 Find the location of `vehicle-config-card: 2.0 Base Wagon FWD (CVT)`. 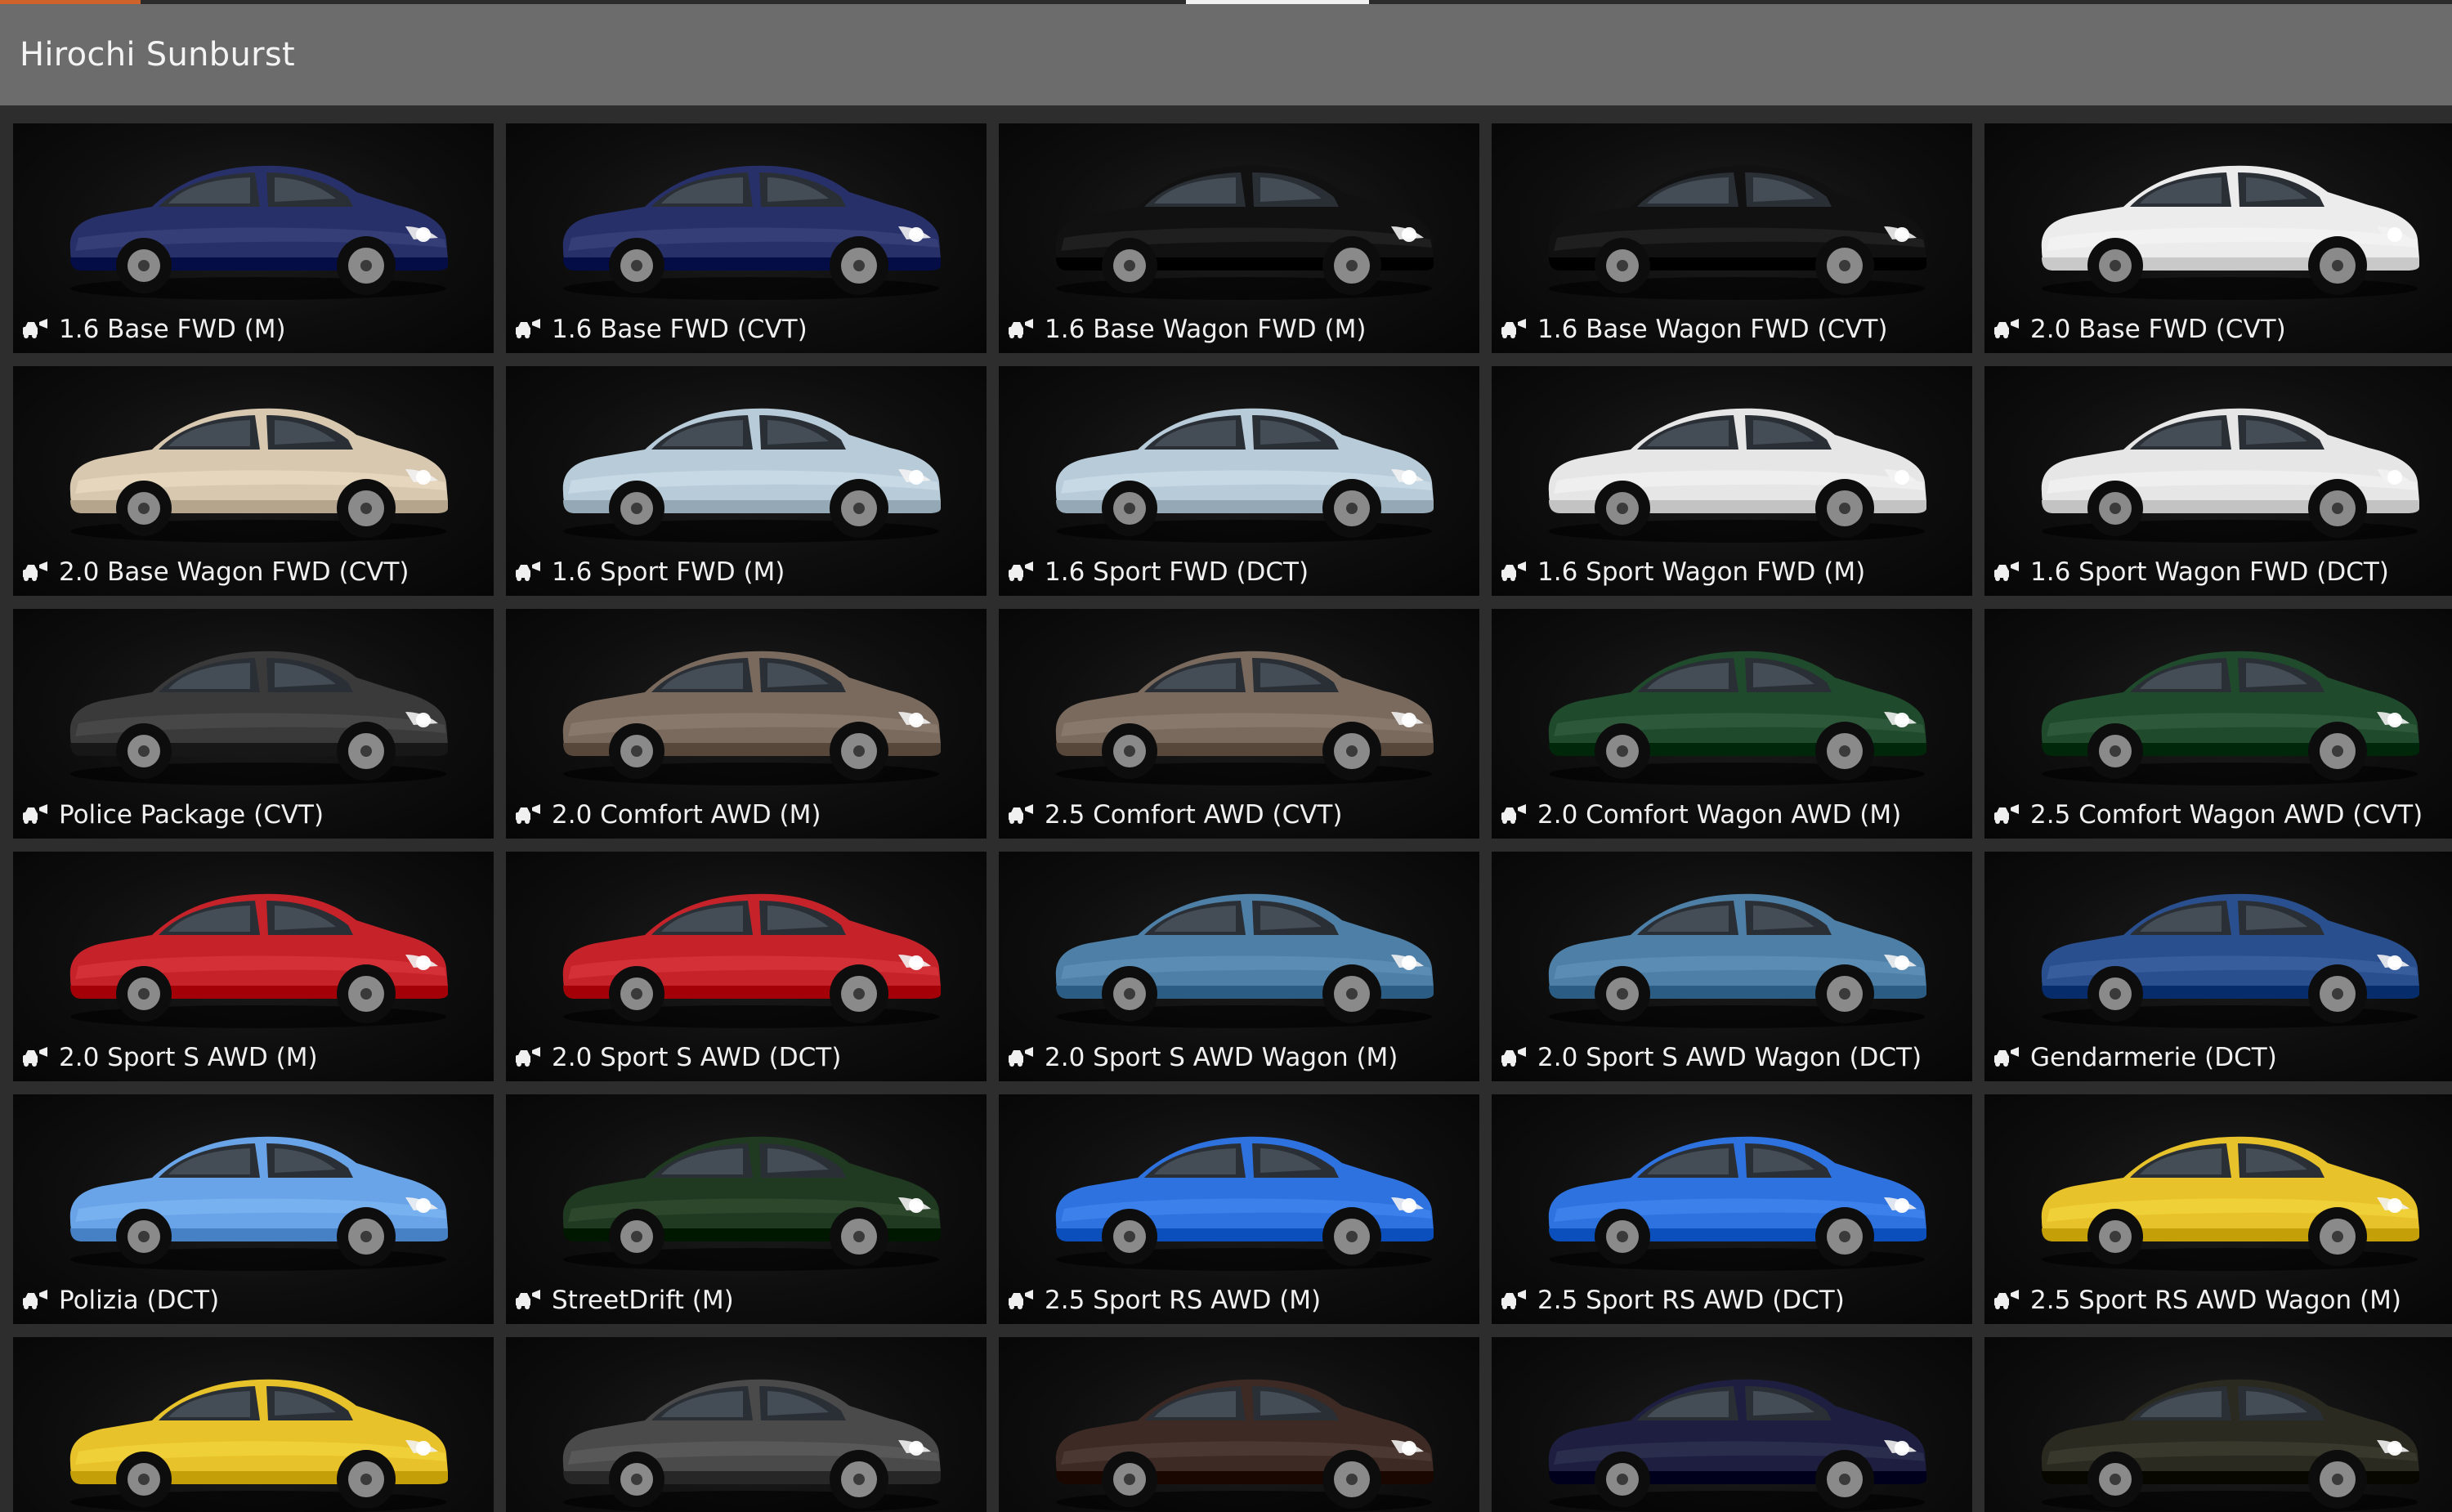

vehicle-config-card: 2.0 Base Wagon FWD (CVT) is located at coordinates (254, 481).